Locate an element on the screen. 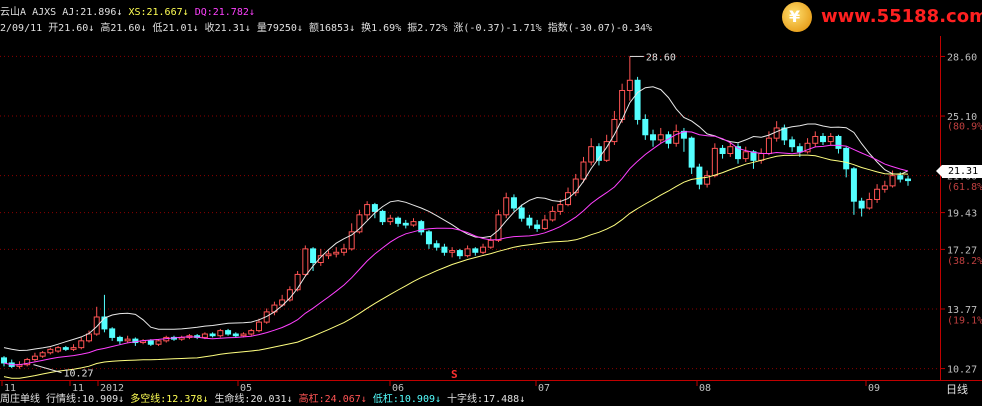  signal-marker: S is located at coordinates (454, 374).